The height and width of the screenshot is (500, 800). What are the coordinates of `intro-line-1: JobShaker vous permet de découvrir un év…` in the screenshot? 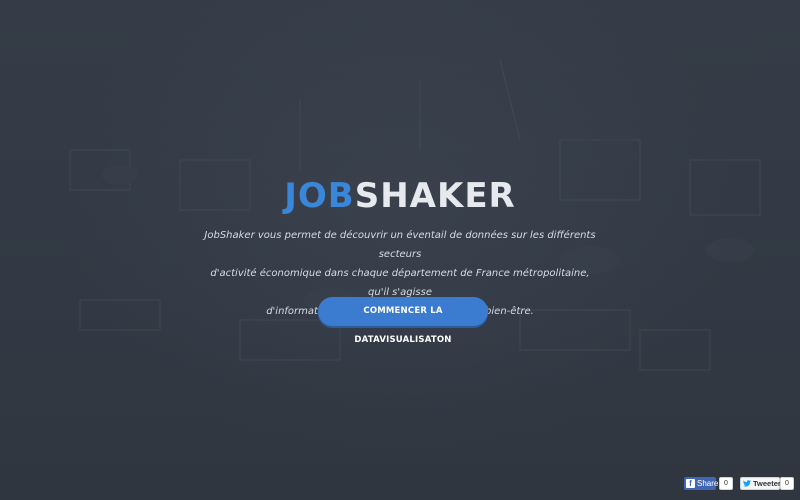 It's located at (400, 245).